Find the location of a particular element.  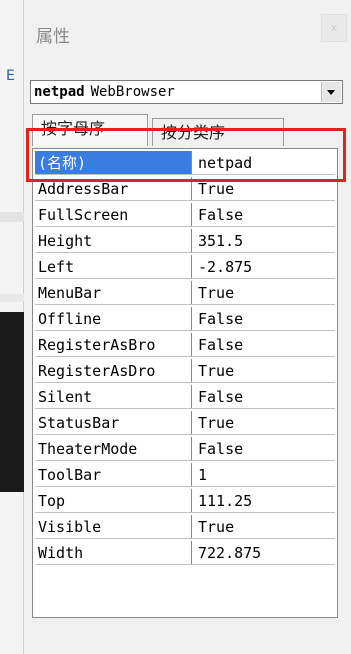

property-row: Visible True is located at coordinates (185, 527).